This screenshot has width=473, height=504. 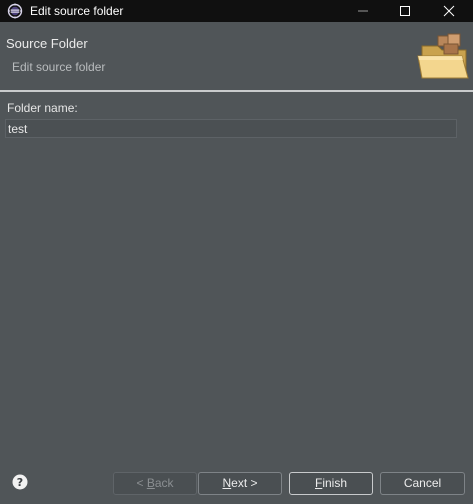 I want to click on maximize-button, so click(x=405, y=11).